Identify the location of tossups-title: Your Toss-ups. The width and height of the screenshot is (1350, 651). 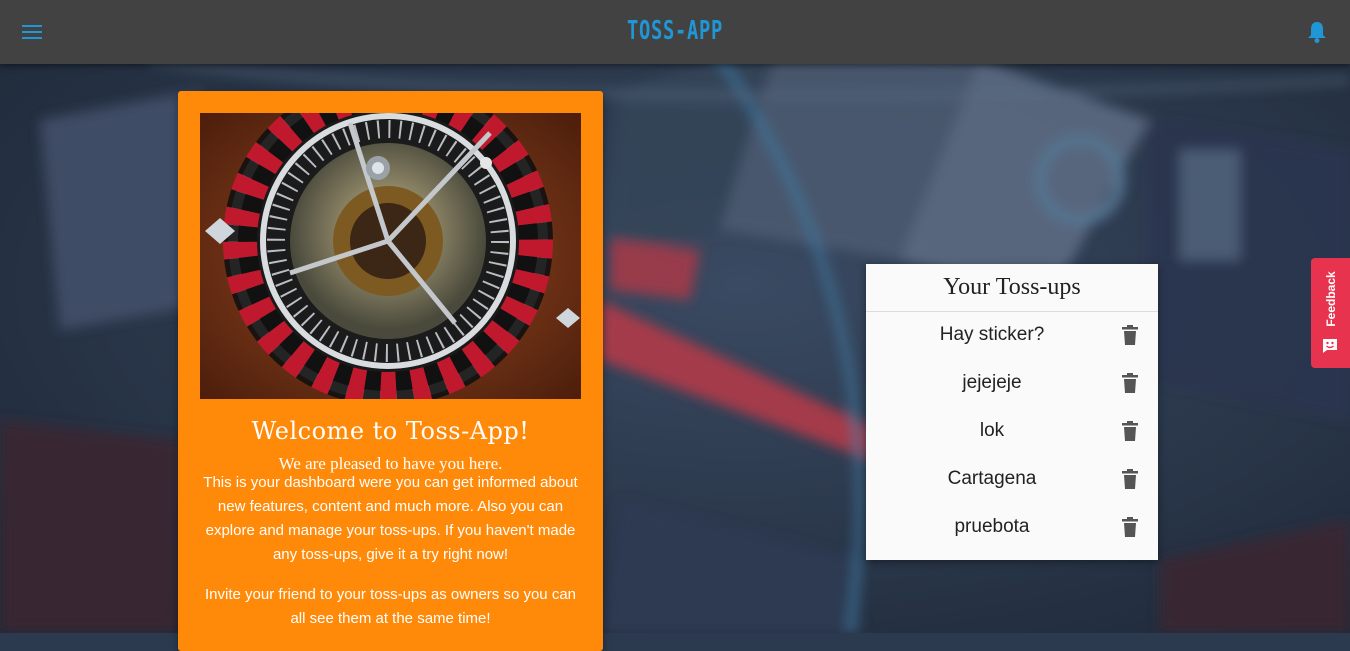
(1012, 288).